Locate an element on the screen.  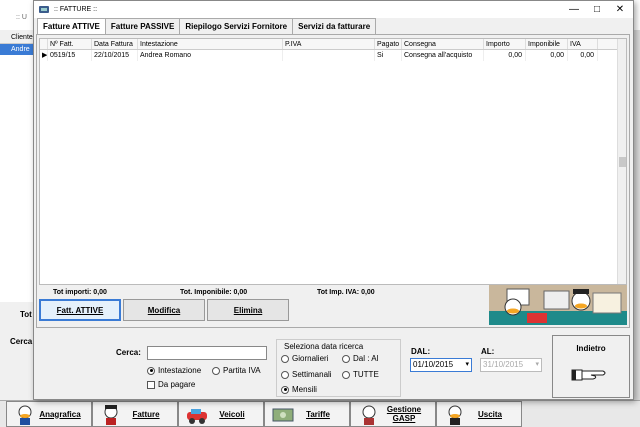
al-label: AL: is located at coordinates (488, 351).